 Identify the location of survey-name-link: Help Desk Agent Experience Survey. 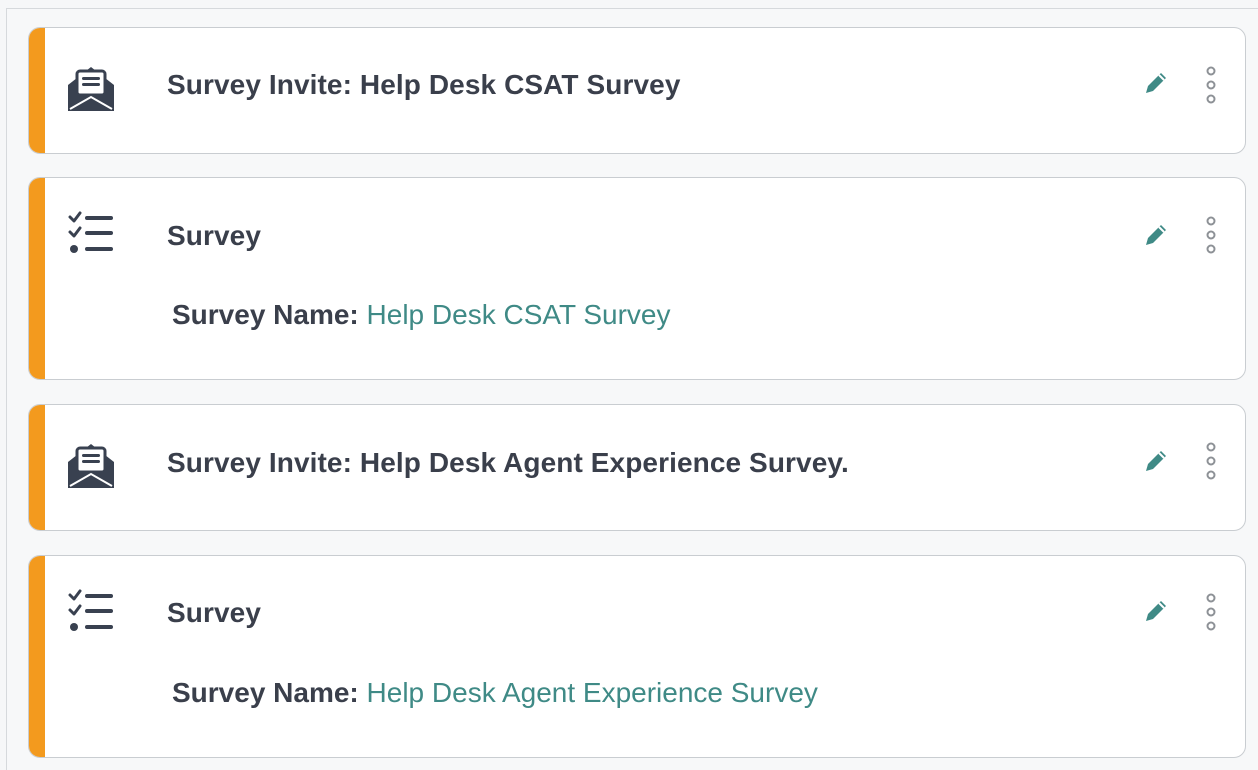
(592, 692).